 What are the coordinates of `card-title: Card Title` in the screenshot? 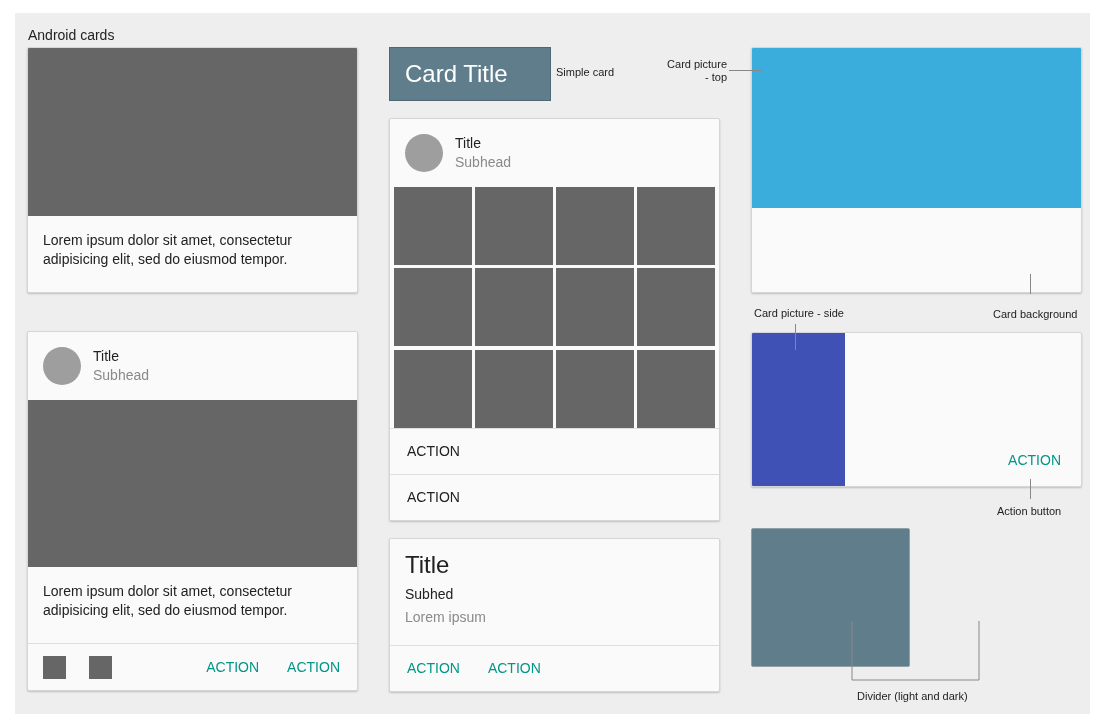 It's located at (456, 74).